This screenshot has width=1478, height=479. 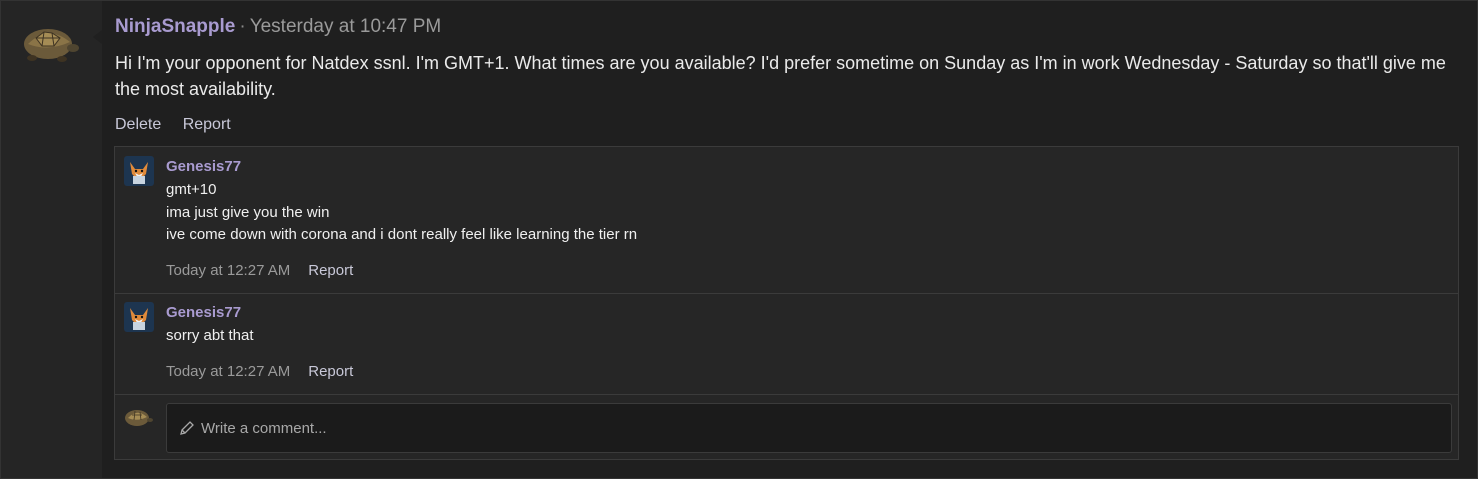 What do you see at coordinates (191, 189) in the screenshot?
I see `comment-line: gmt+10` at bounding box center [191, 189].